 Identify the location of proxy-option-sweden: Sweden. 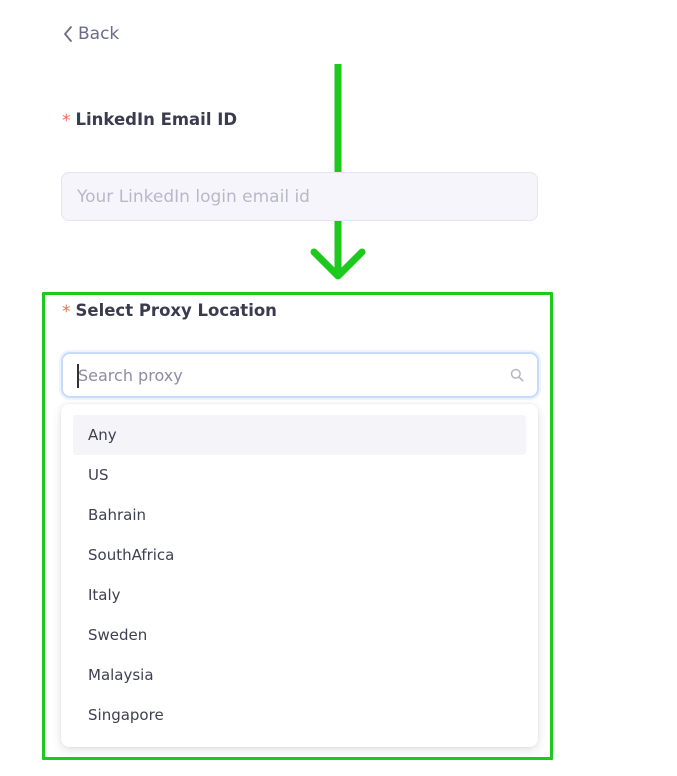
(299, 635).